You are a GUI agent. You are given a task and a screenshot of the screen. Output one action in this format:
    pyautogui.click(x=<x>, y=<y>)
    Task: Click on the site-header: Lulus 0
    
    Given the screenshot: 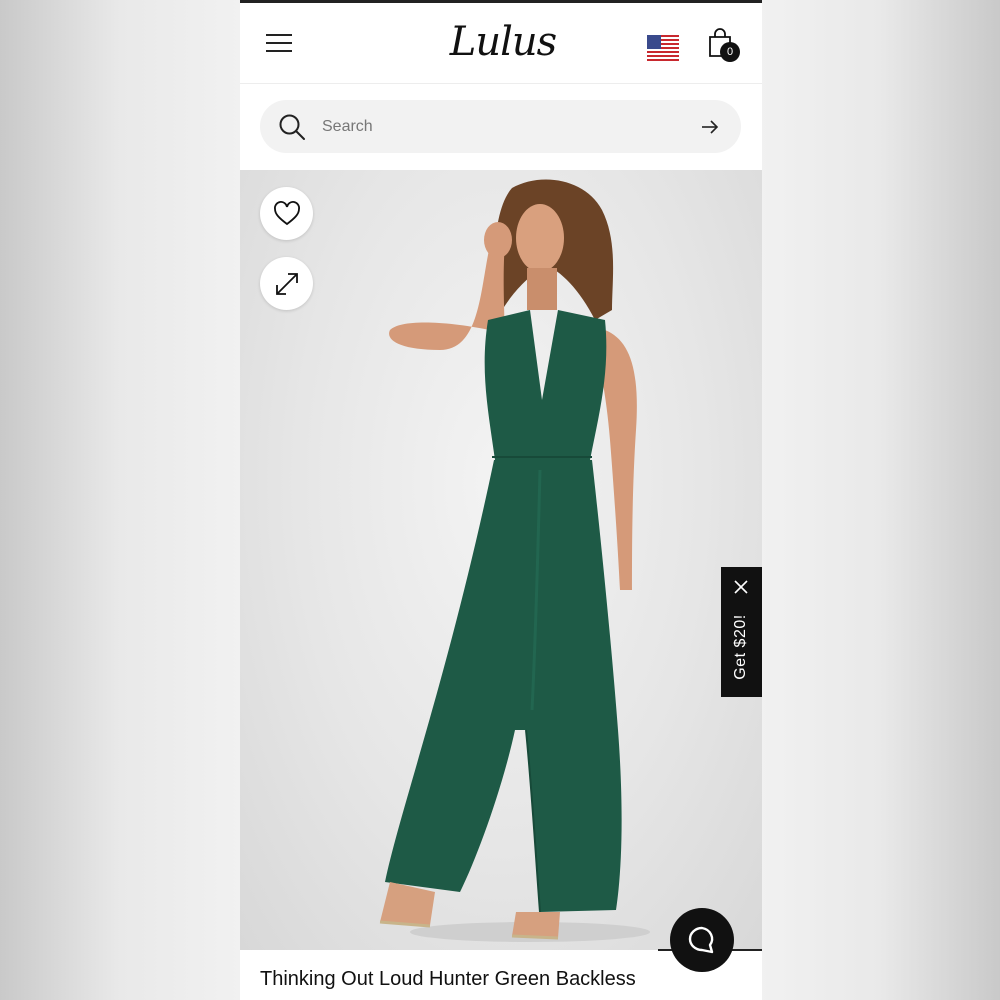 What is the action you would take?
    pyautogui.click(x=501, y=43)
    